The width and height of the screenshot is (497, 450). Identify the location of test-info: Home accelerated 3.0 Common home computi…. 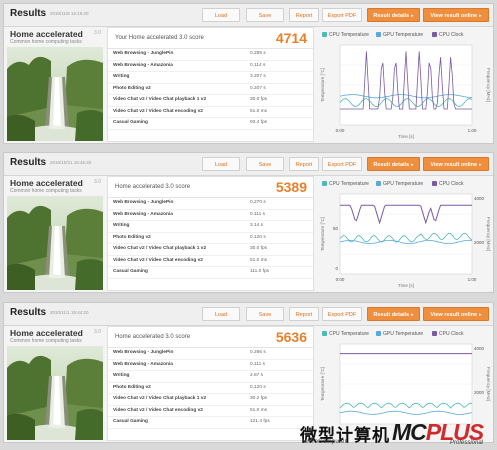
(55, 383).